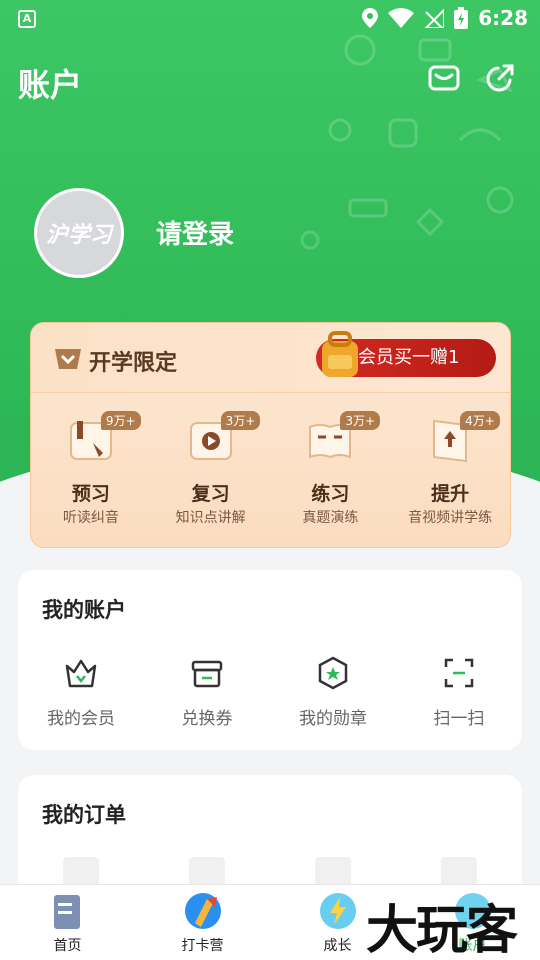 The height and width of the screenshot is (960, 540). I want to click on promo-title: 开学限定, so click(133, 363).